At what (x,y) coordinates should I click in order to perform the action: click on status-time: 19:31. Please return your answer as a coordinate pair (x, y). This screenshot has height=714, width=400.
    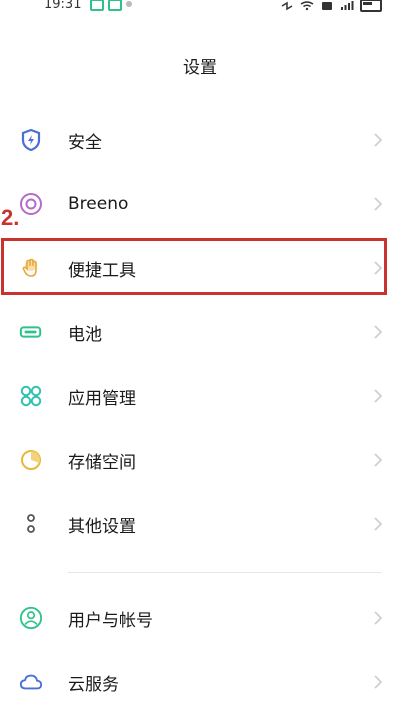
    Looking at the image, I should click on (63, 6).